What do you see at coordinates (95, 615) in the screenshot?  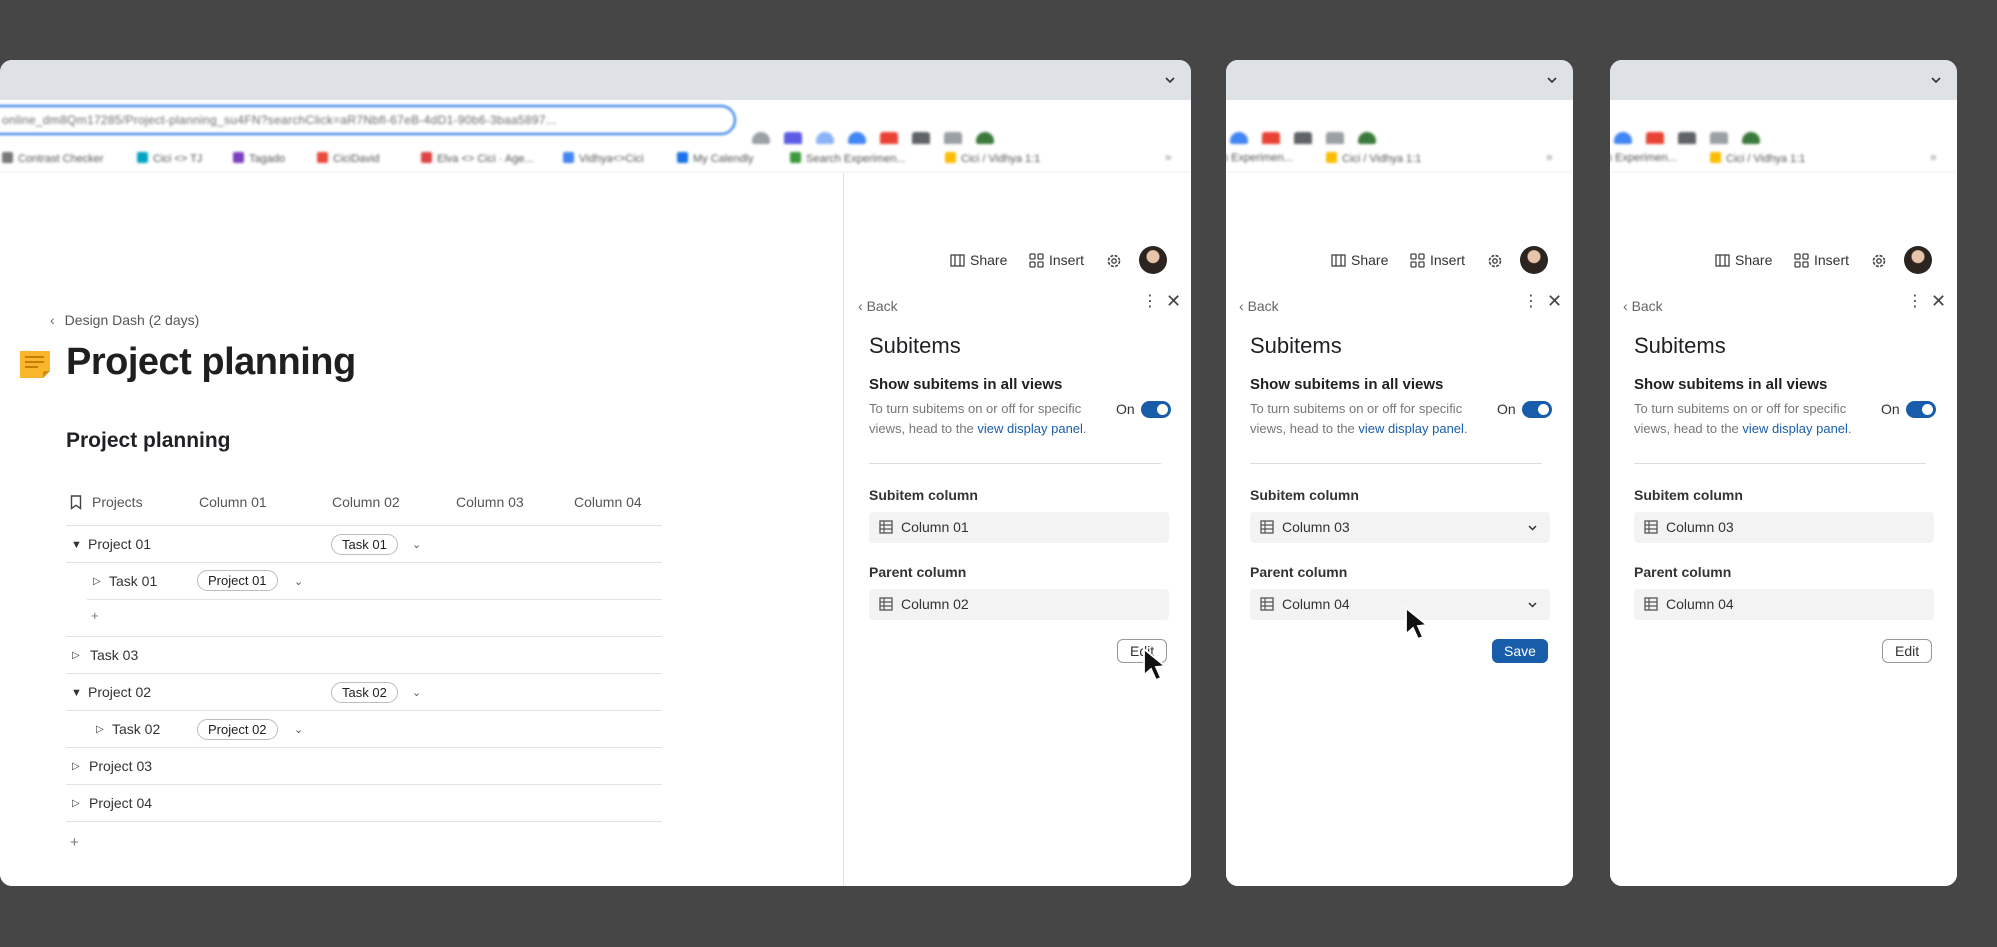 I see `add-subitem-button: +` at bounding box center [95, 615].